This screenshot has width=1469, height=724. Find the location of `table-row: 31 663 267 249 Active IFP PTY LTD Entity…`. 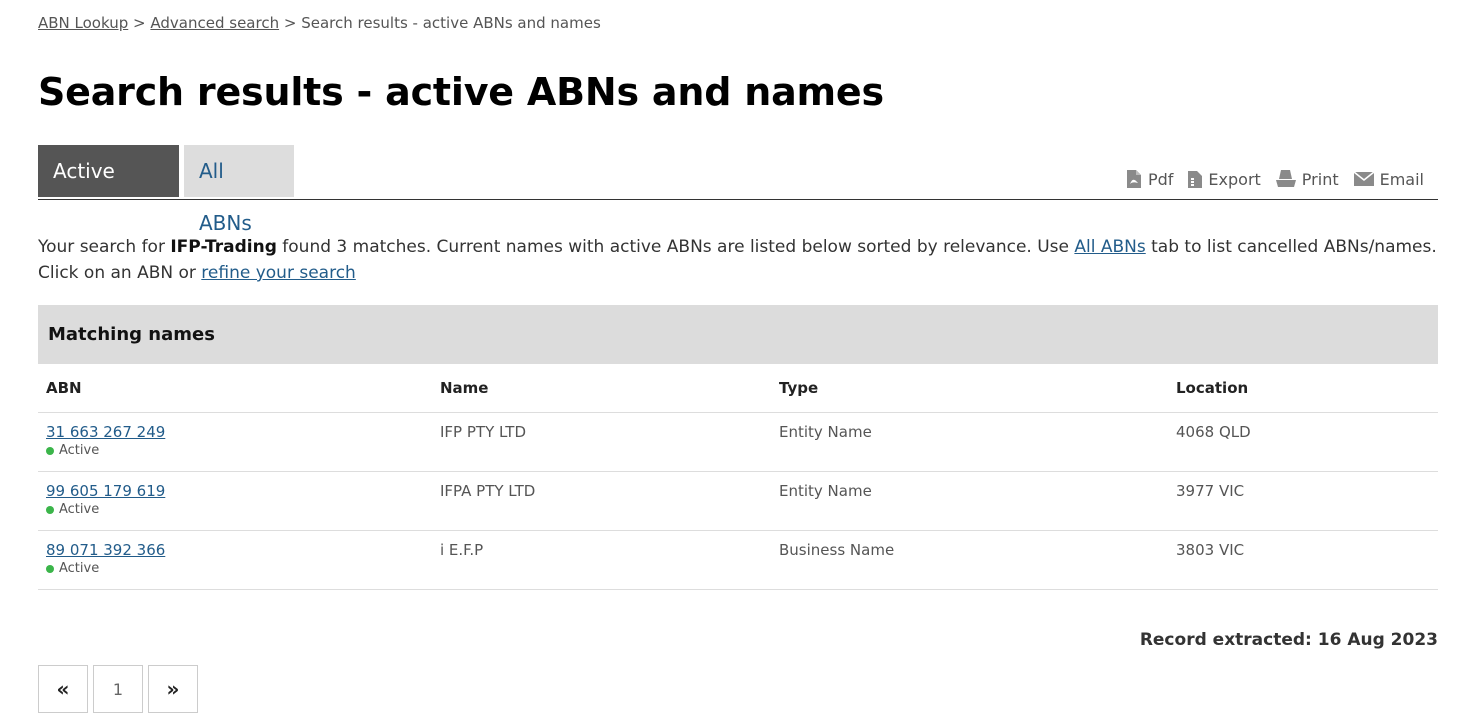

table-row: 31 663 267 249 Active IFP PTY LTD Entity… is located at coordinates (738, 442).